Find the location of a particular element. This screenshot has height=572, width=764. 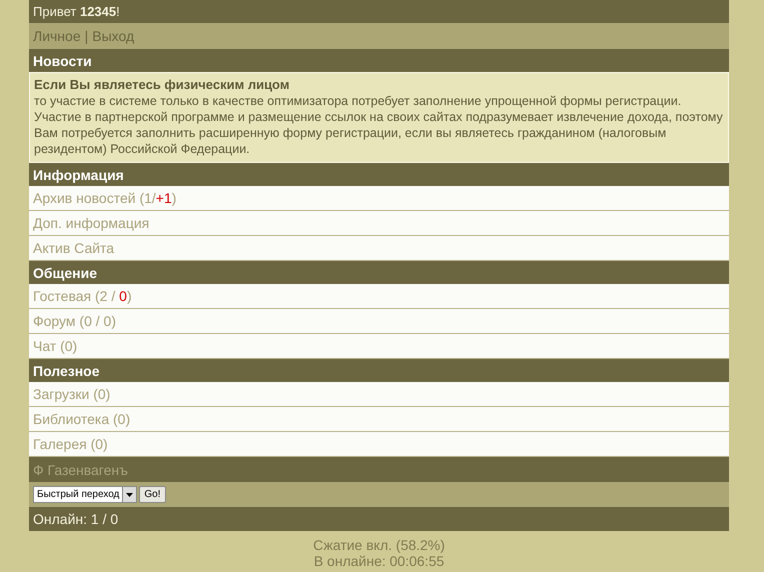

menu-link: Загрузки (0) is located at coordinates (379, 394).